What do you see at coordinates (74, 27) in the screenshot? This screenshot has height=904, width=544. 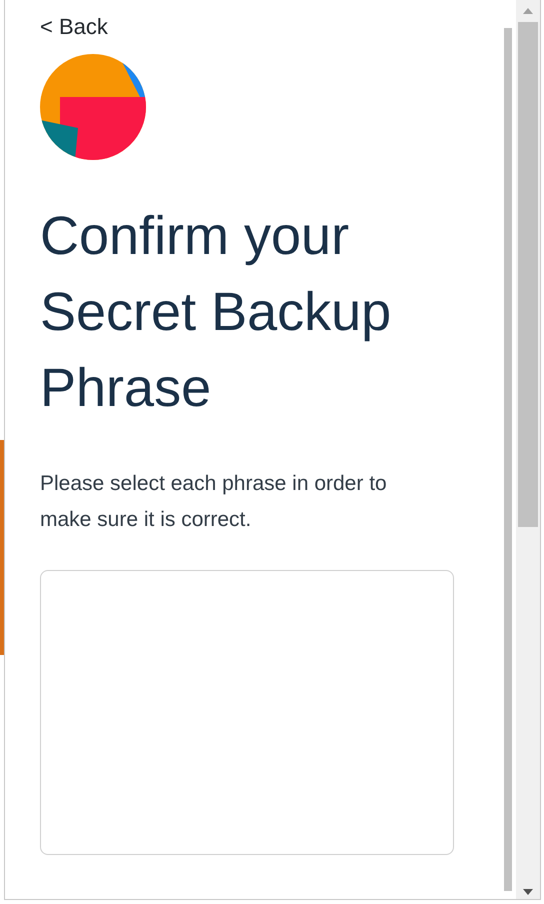 I see `back-link: < Back` at bounding box center [74, 27].